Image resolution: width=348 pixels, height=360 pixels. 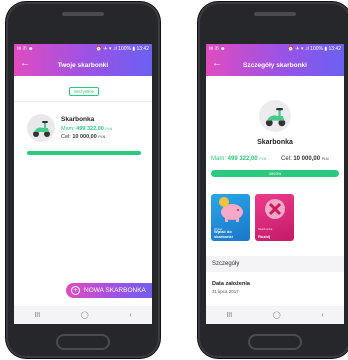 I want to click on break-tile: Skarbonka Rozbij, so click(x=274, y=217).